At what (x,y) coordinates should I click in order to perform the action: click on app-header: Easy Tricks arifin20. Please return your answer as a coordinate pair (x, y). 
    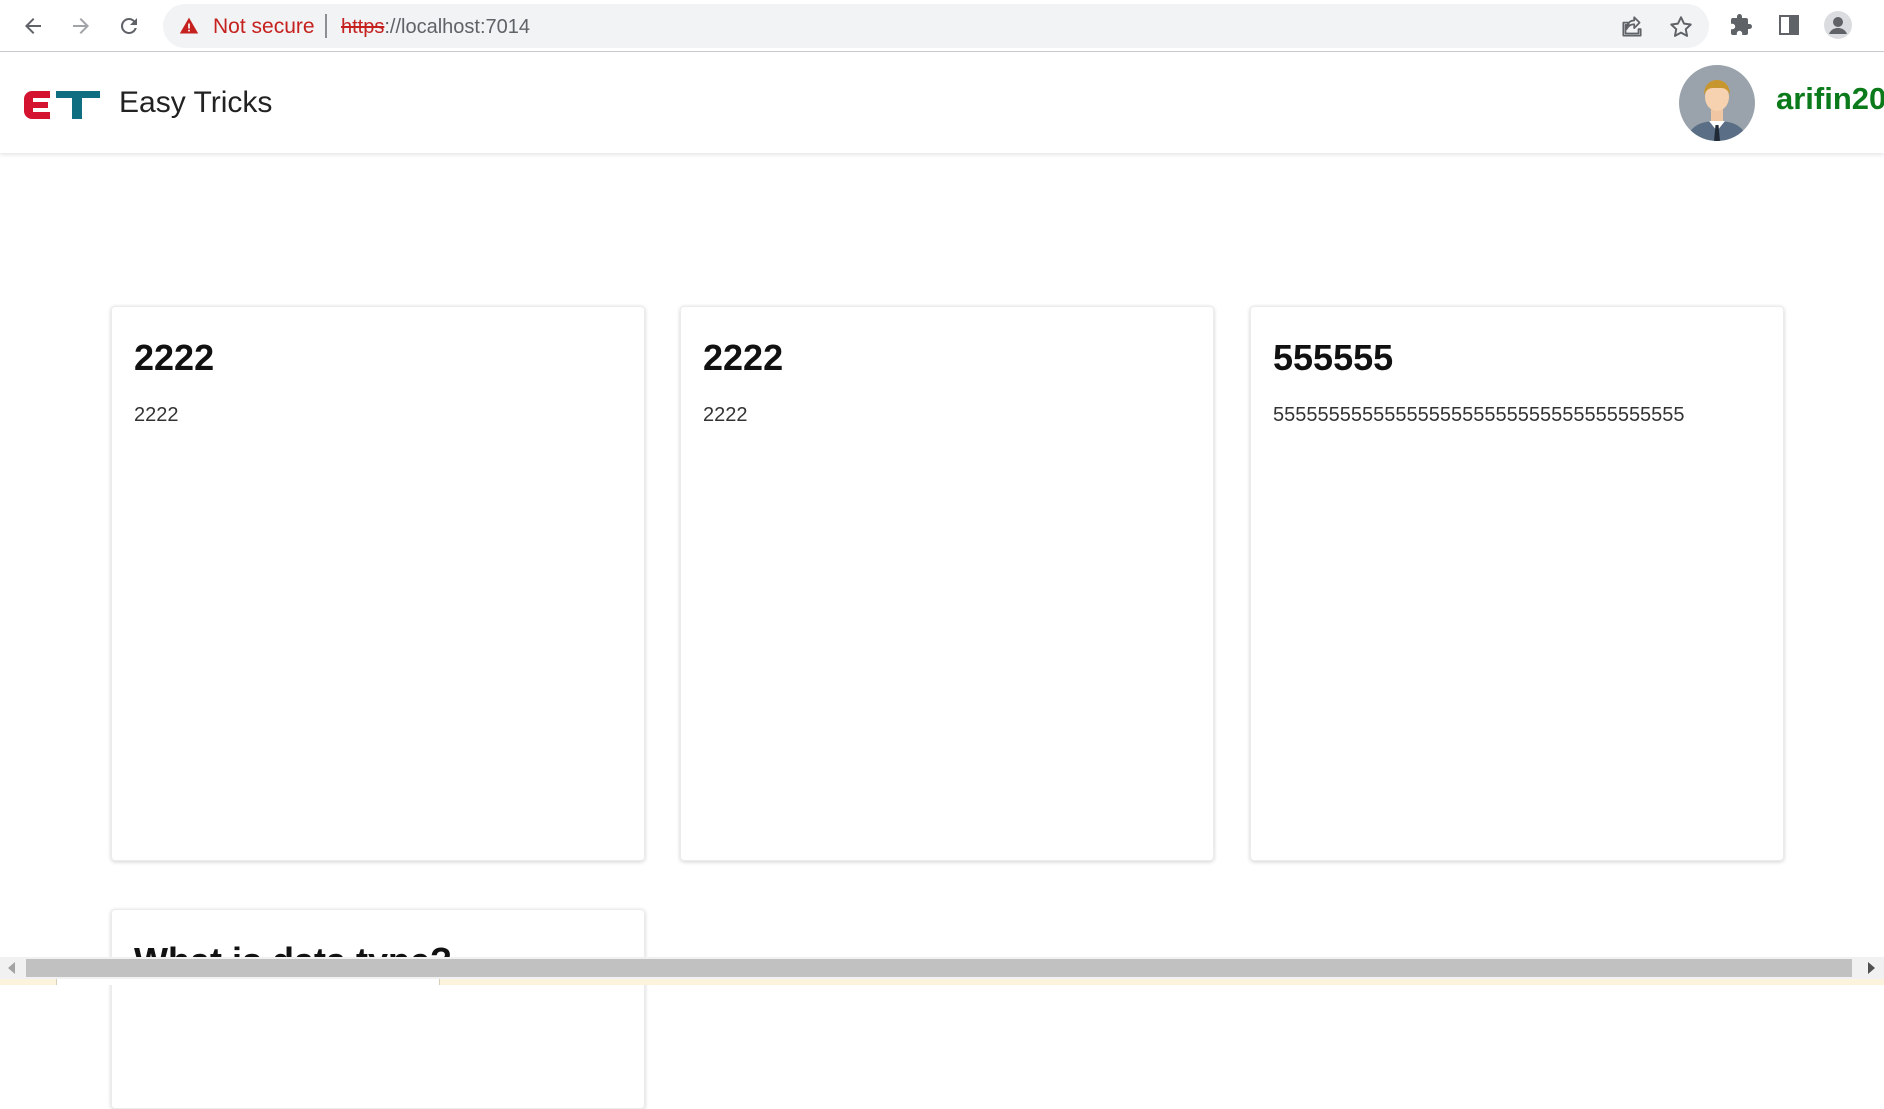
    Looking at the image, I should click on (942, 103).